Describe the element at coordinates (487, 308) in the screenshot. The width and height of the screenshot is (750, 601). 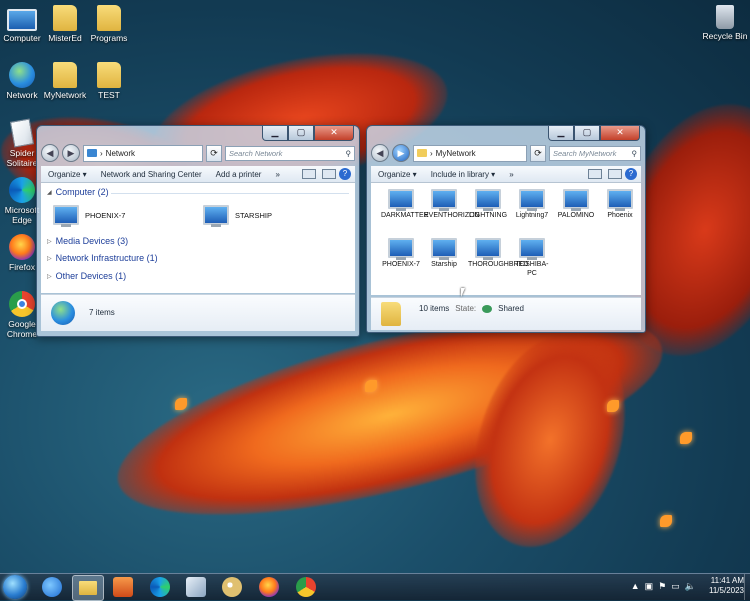
I see `shared-users-icon` at that location.